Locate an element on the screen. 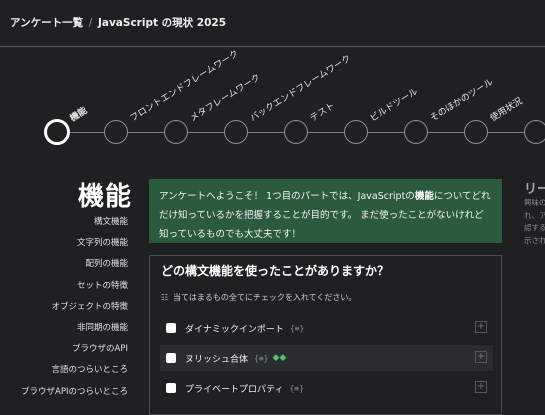 The image size is (545, 415). step-build-tools is located at coordinates (356, 132).